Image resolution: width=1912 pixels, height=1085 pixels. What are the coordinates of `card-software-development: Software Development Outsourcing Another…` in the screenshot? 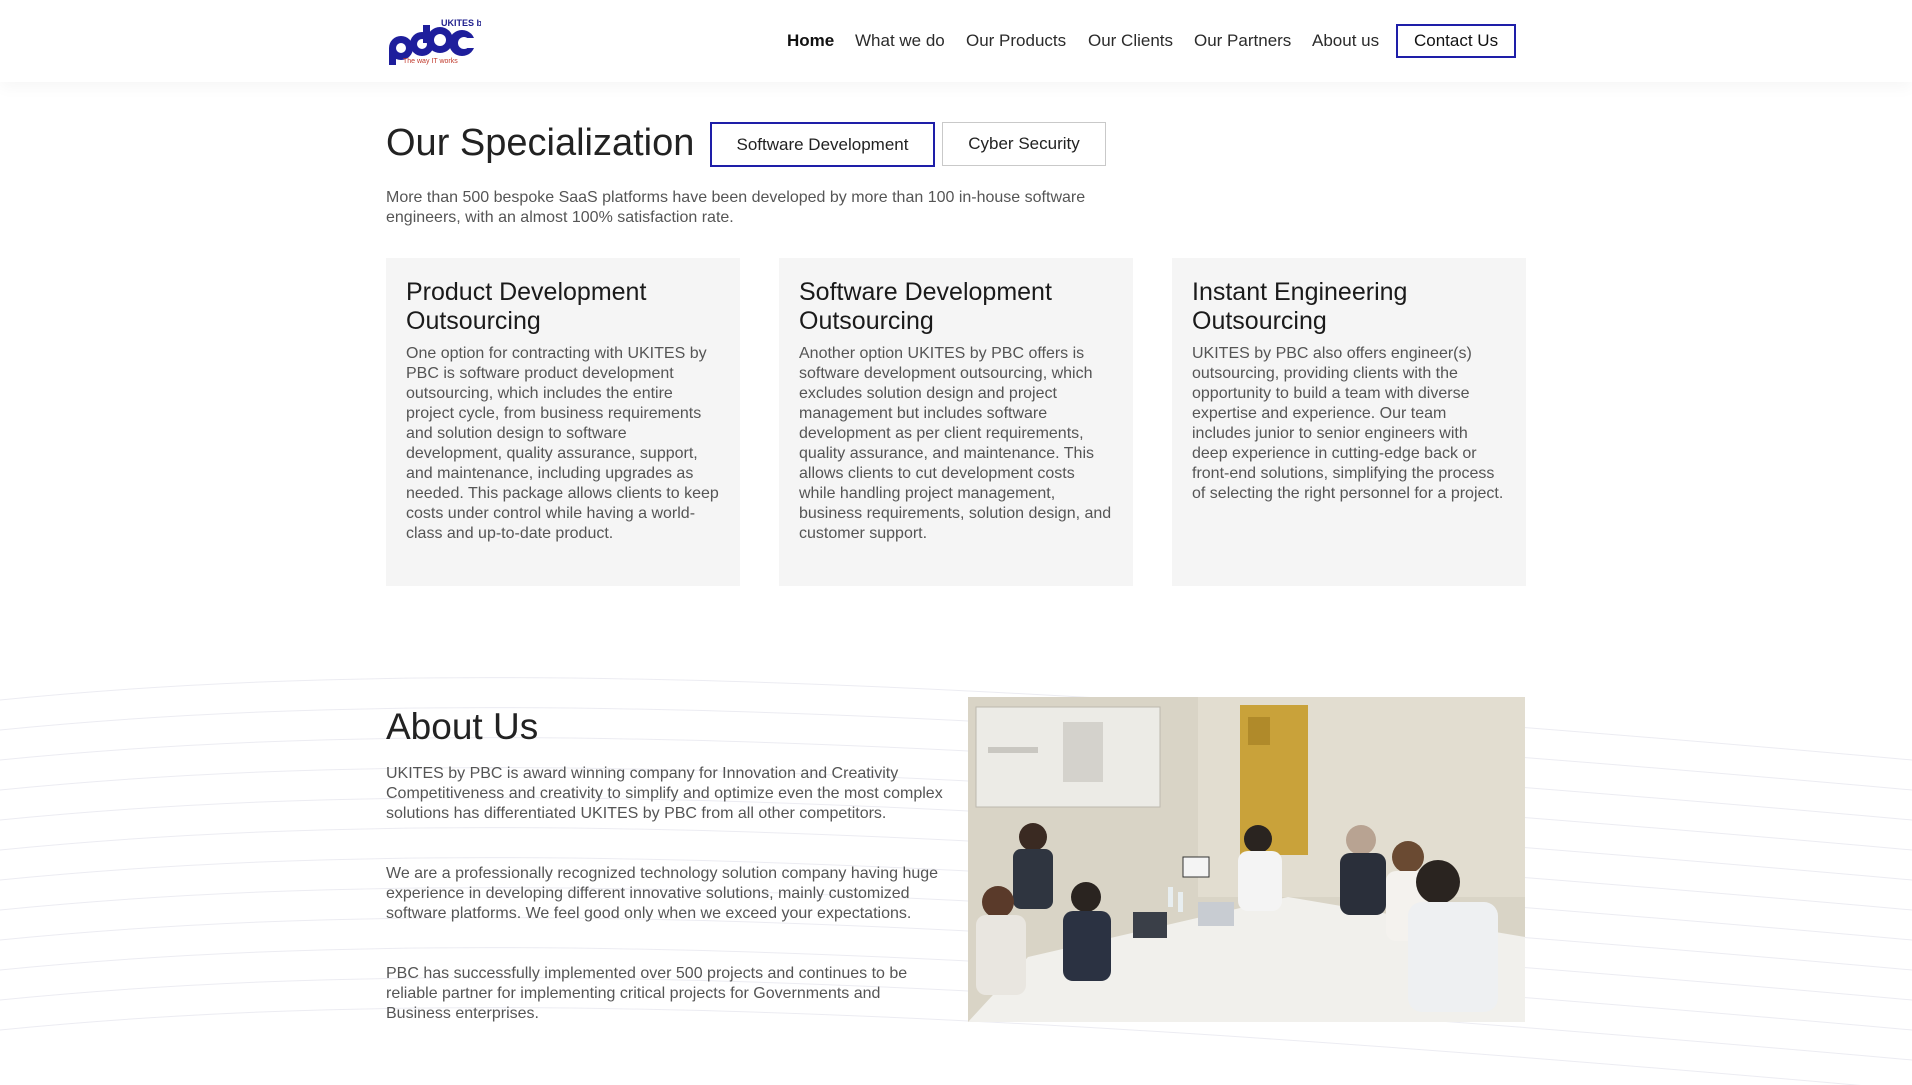 It's located at (956, 422).